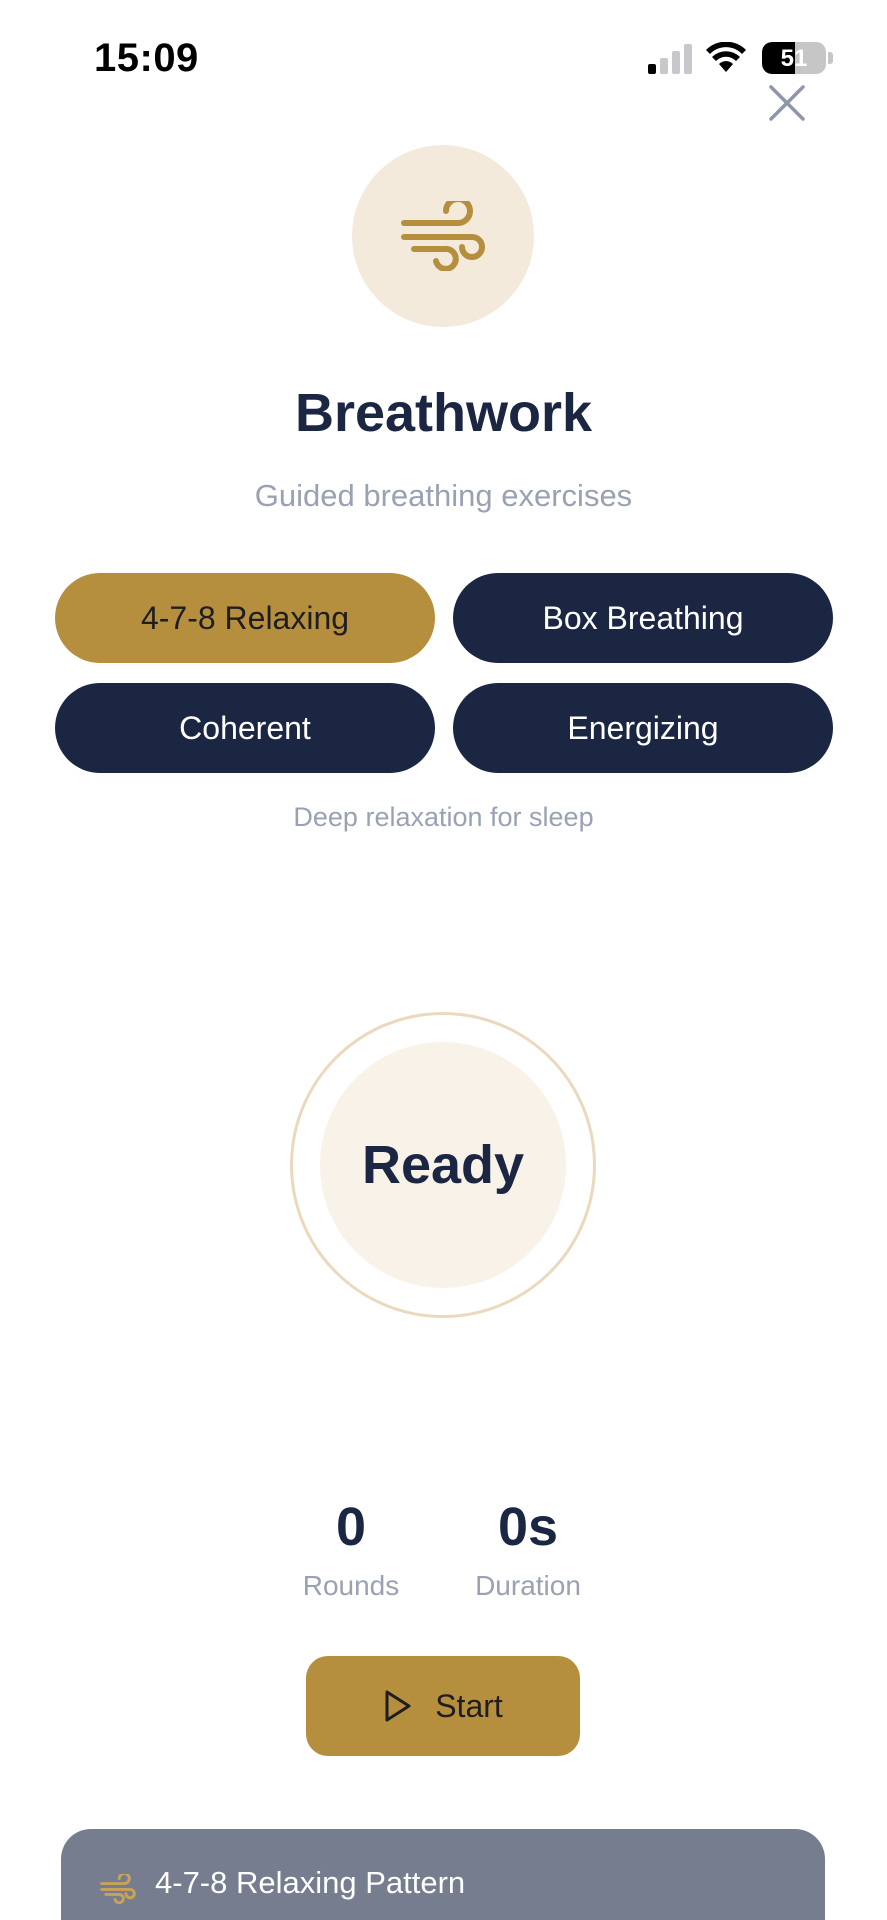 Image resolution: width=887 pixels, height=1920 pixels. I want to click on start-button: Start, so click(443, 1706).